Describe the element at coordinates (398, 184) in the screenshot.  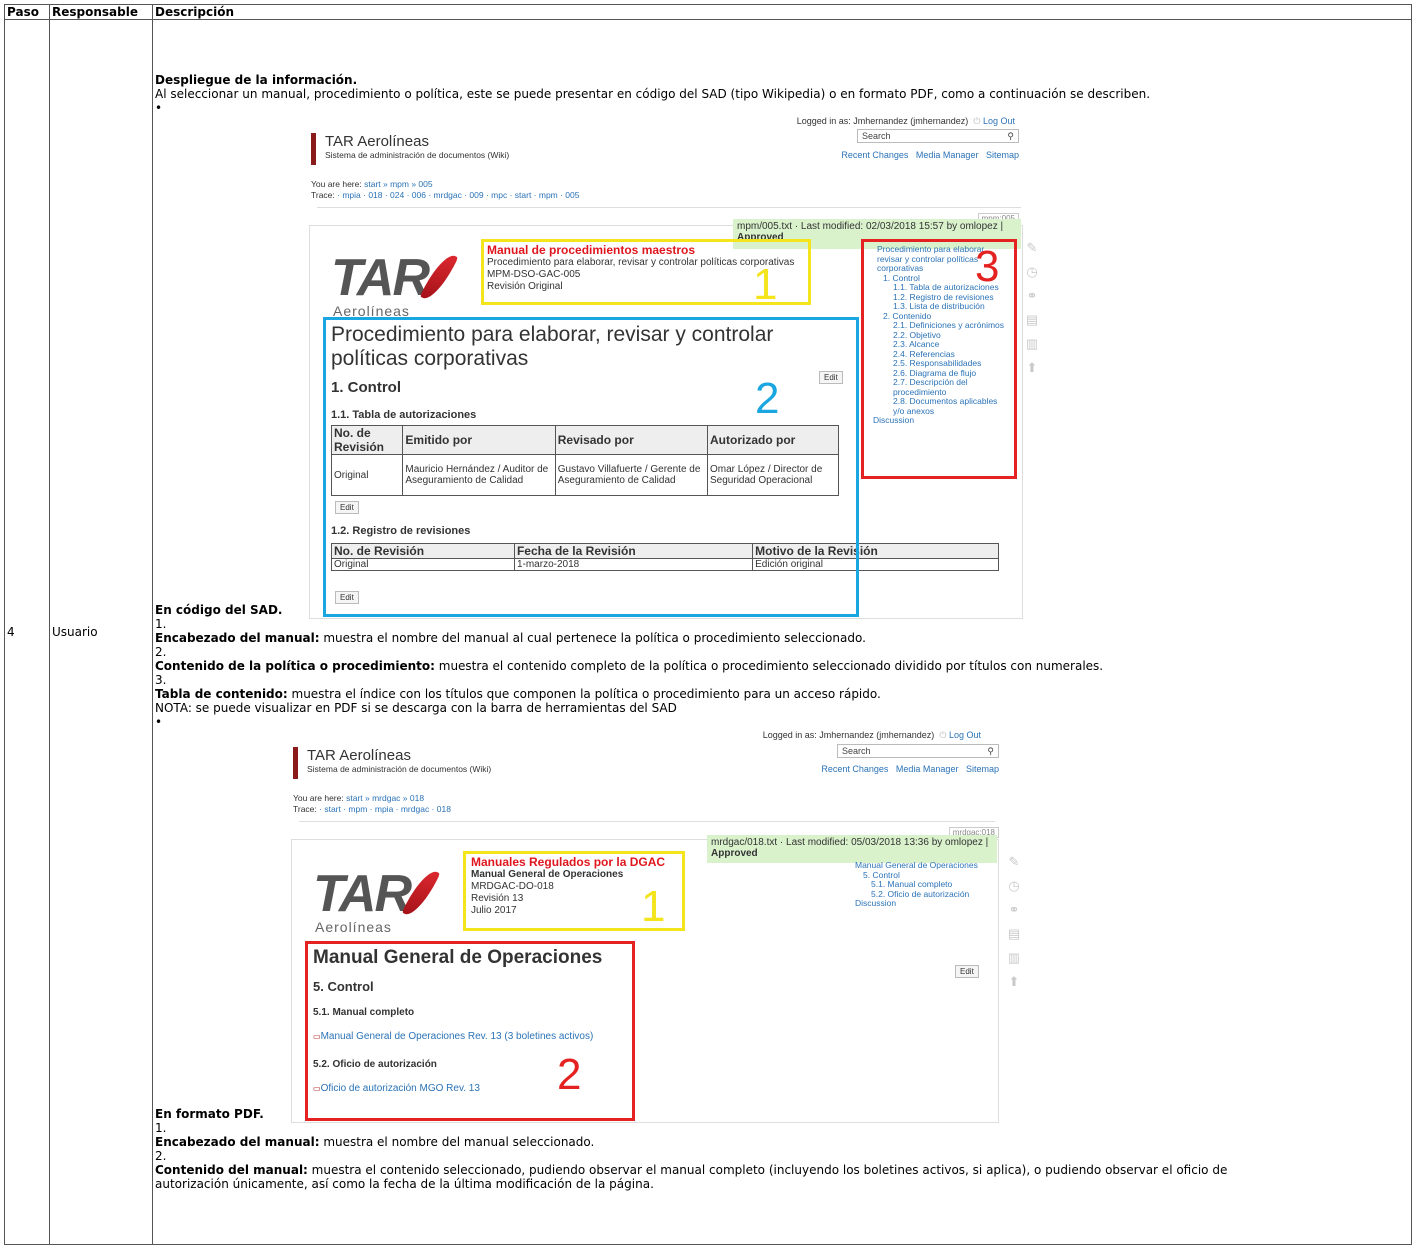
I see `breadcrumb-path: start » mpm » 005` at that location.